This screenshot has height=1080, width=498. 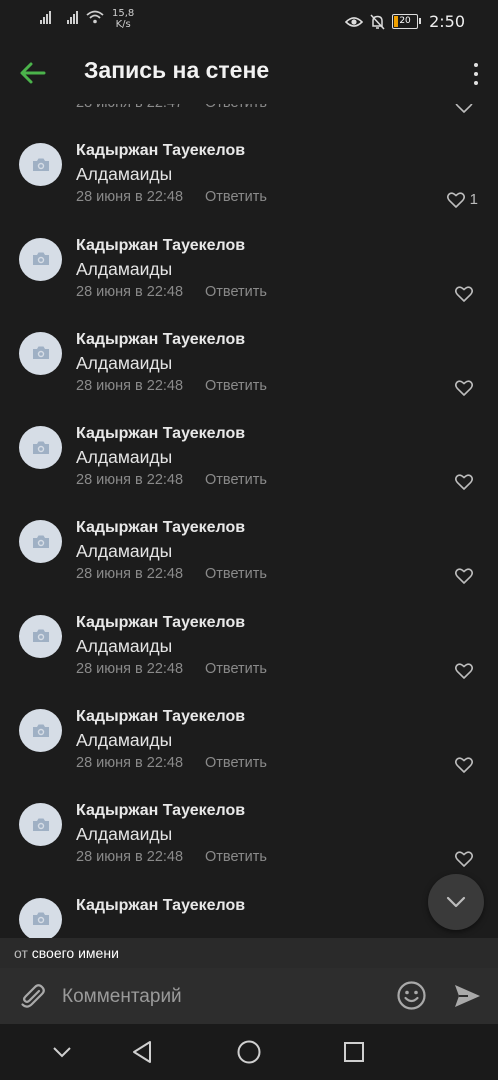 I want to click on compose-bar, so click(x=249, y=996).